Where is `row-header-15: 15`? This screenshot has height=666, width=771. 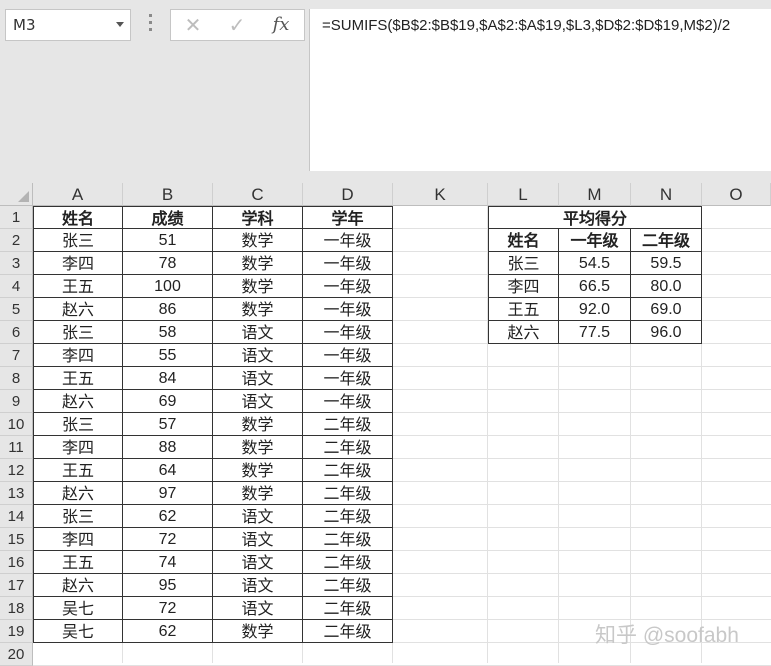
row-header-15: 15 is located at coordinates (16, 539).